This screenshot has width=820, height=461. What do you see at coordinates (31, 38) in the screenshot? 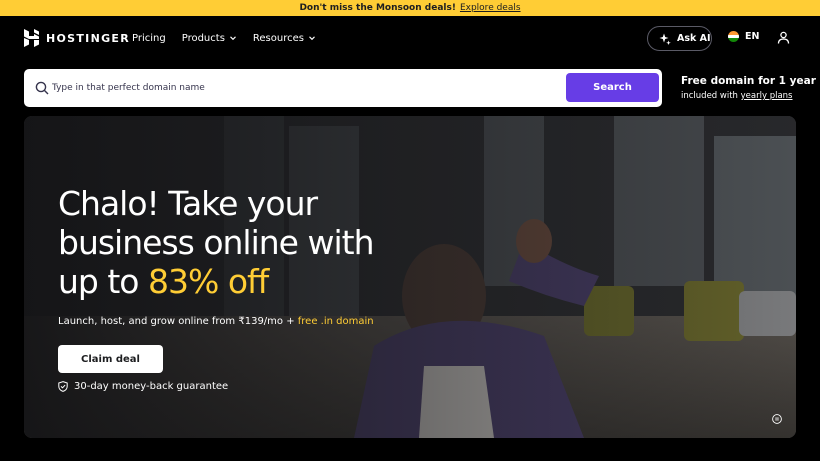
I see `hostinger-logo-icon` at bounding box center [31, 38].